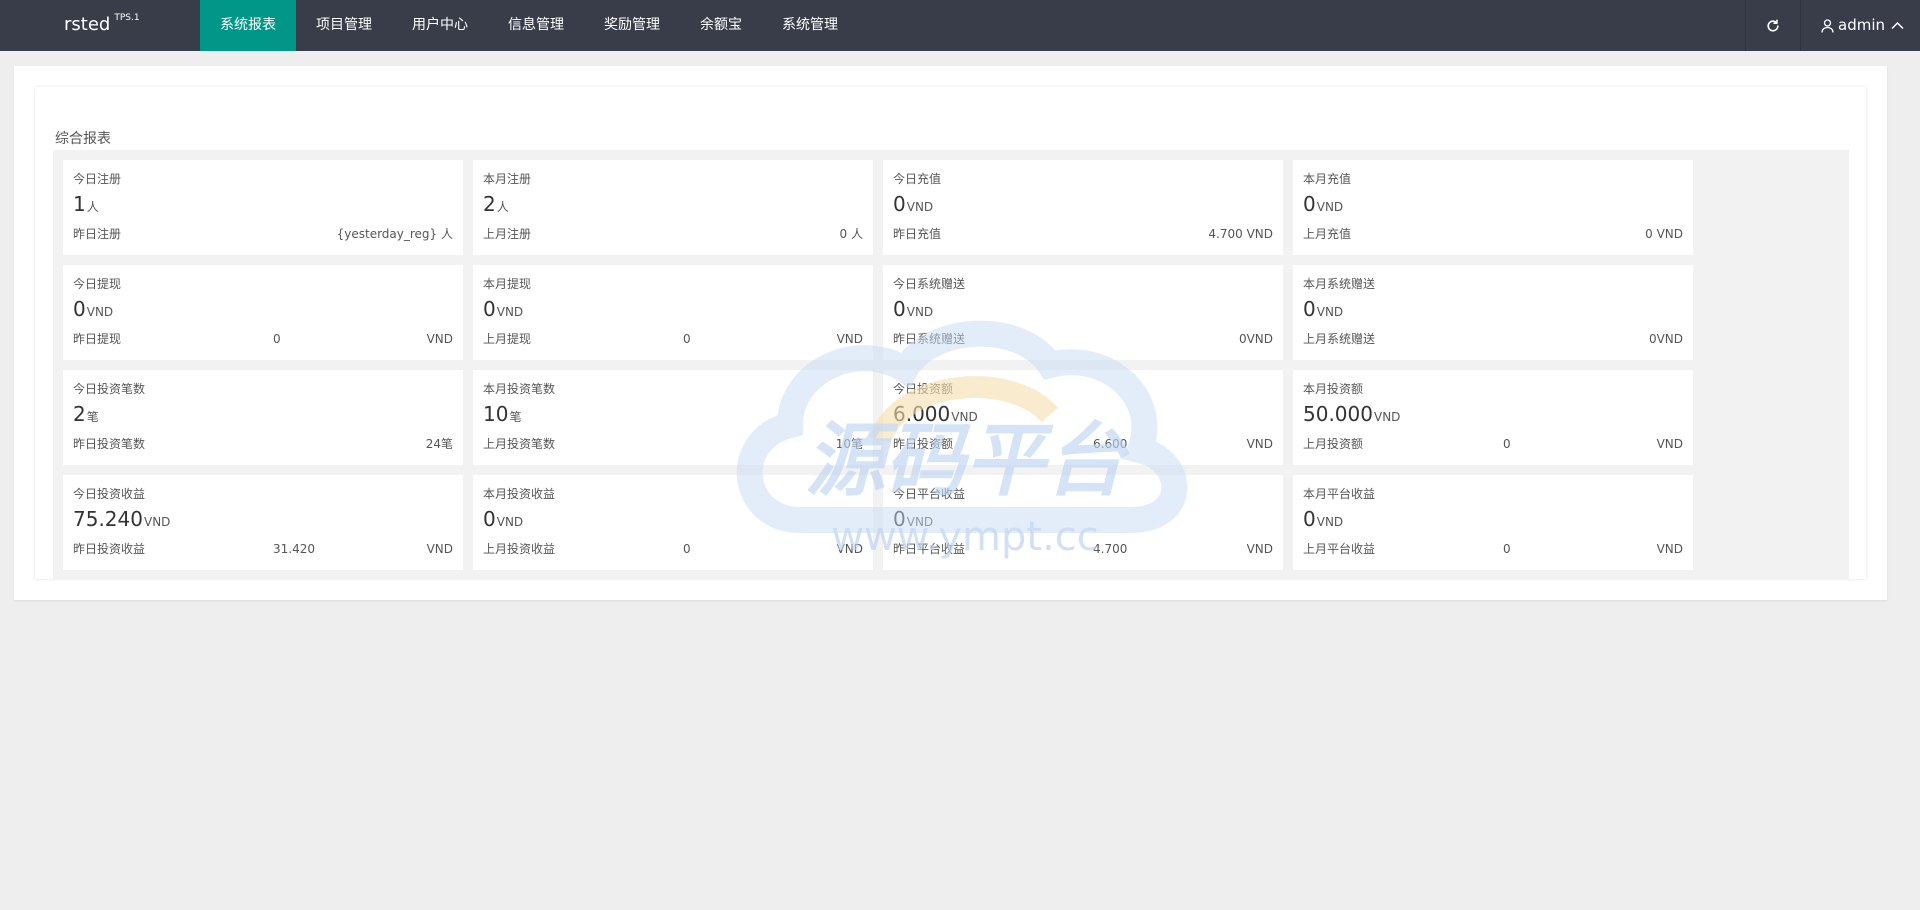 This screenshot has width=1920, height=910. What do you see at coordinates (673, 339) in the screenshot?
I see `stat-compare: 上月提现 0 VND` at bounding box center [673, 339].